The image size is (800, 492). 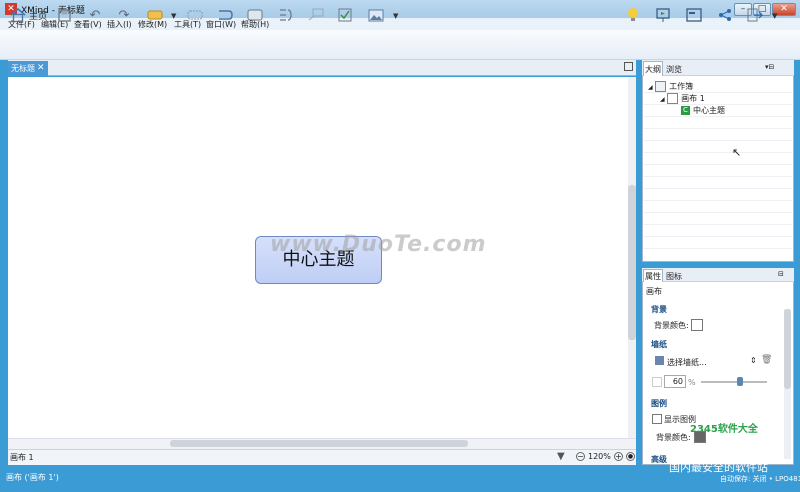 I want to click on tab-properties: 属性, so click(x=653, y=276).